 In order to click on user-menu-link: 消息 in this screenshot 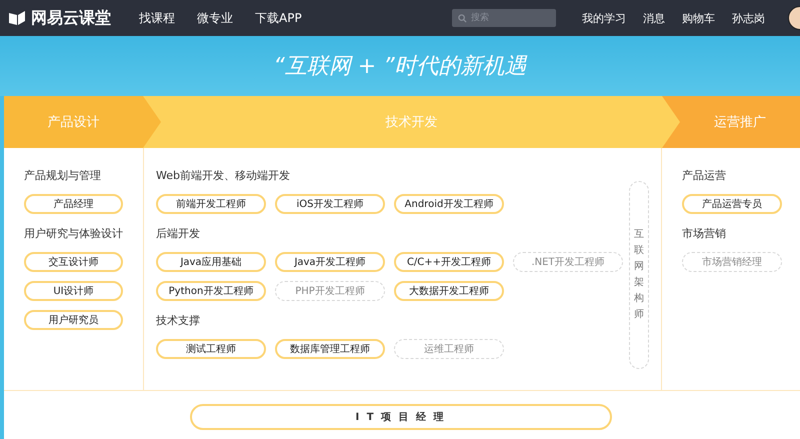, I will do `click(654, 18)`.